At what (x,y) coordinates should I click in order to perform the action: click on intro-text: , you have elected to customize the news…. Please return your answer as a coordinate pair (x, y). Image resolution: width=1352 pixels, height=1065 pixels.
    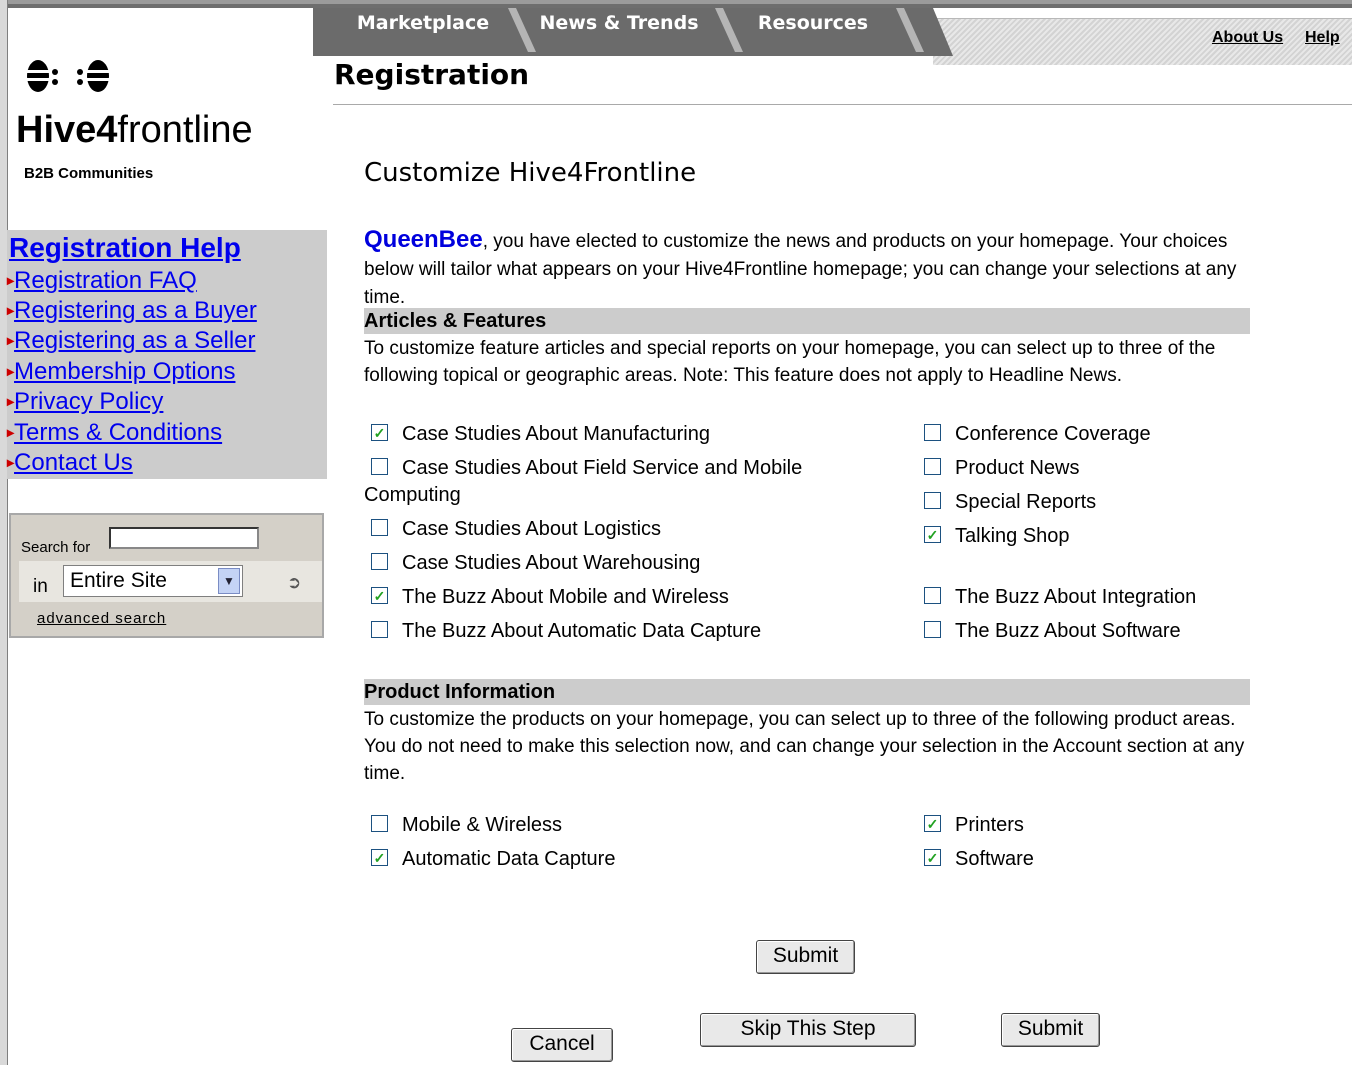
    Looking at the image, I should click on (800, 269).